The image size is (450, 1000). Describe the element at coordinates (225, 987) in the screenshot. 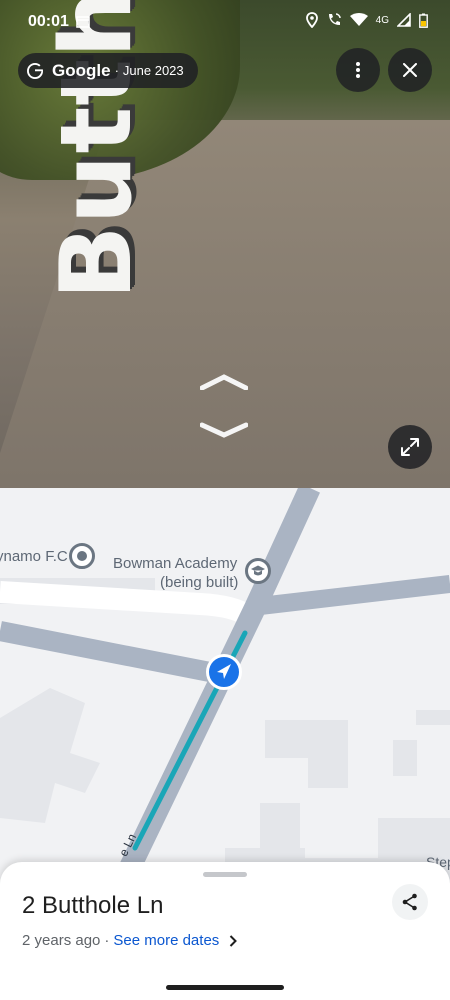

I see `gesture-nav-bar` at that location.